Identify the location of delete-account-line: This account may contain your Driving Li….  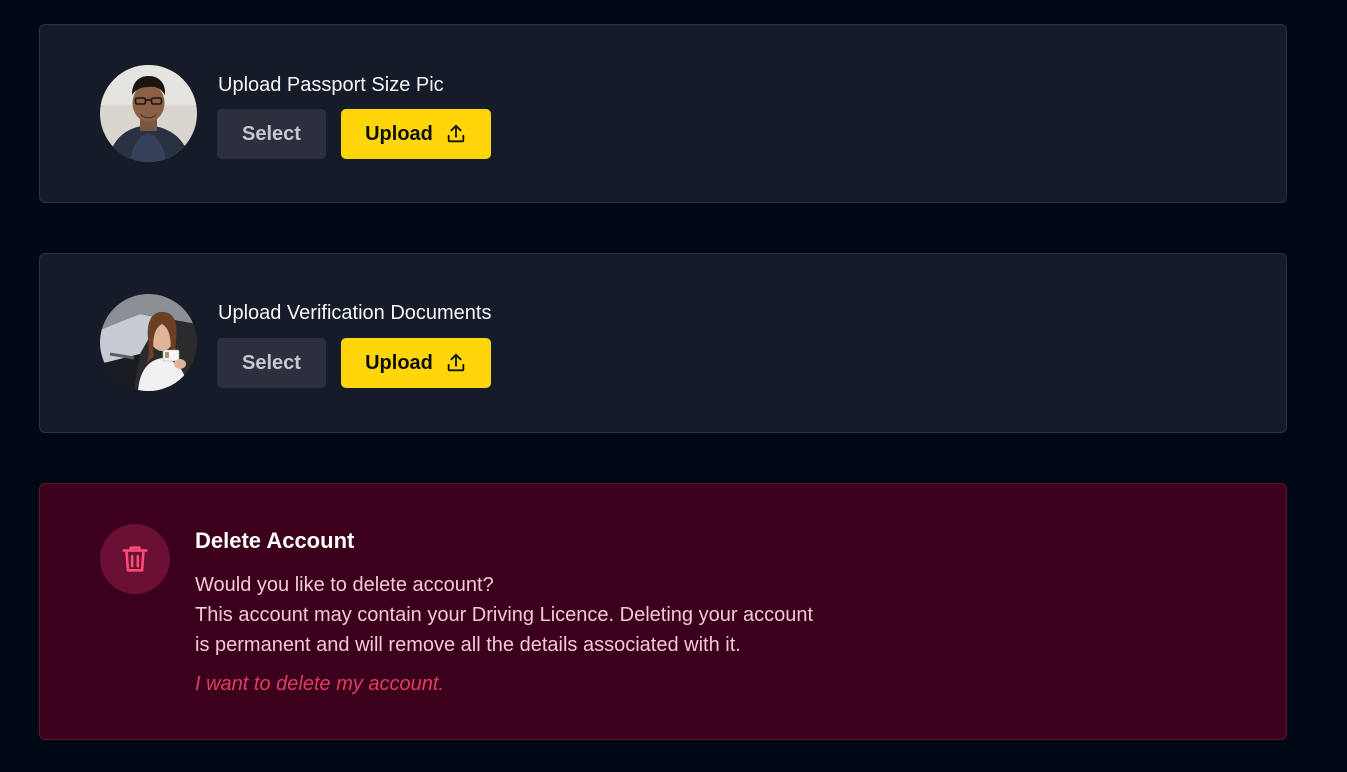
(504, 615).